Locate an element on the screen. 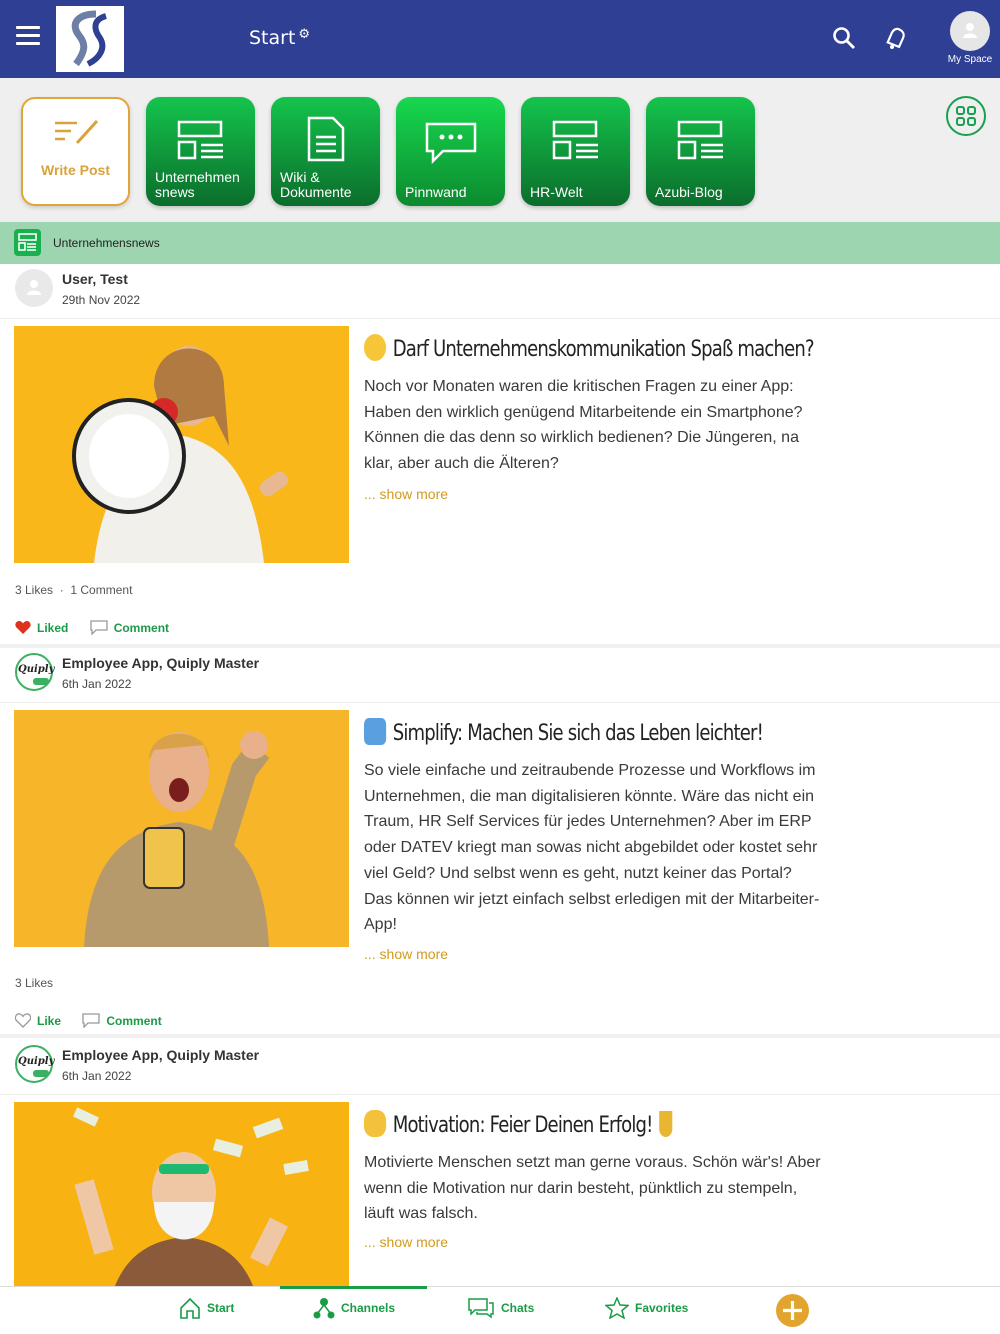 This screenshot has height=1334, width=1000. comment-icon is located at coordinates (91, 1020).